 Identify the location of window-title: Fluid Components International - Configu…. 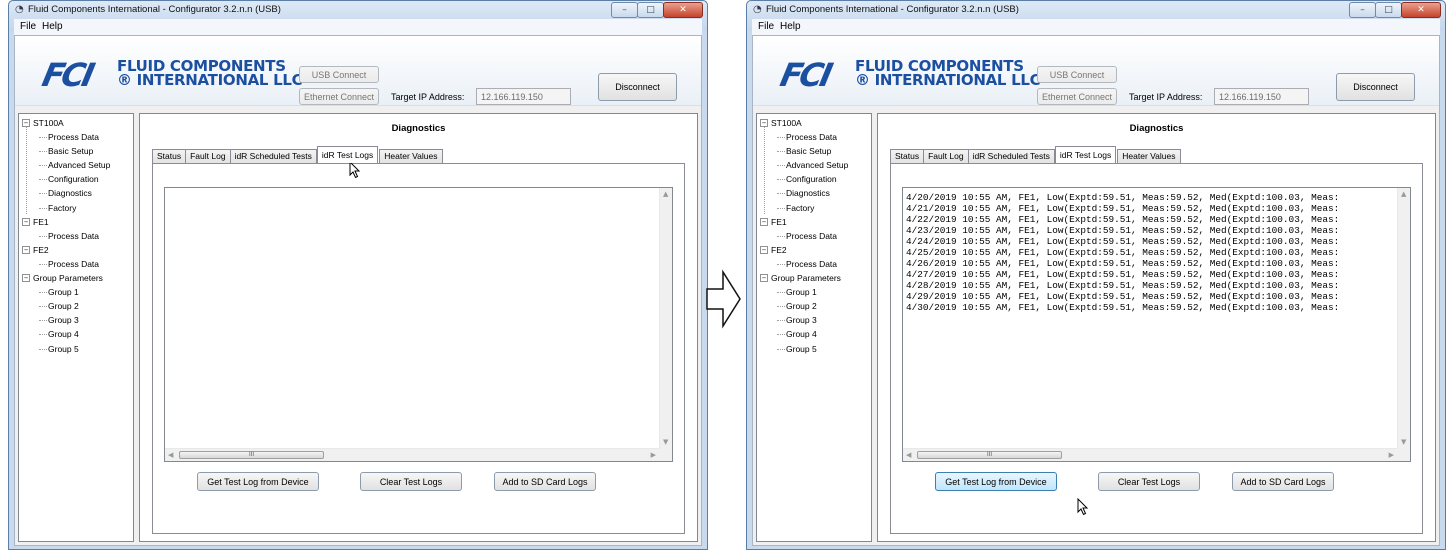
(154, 9).